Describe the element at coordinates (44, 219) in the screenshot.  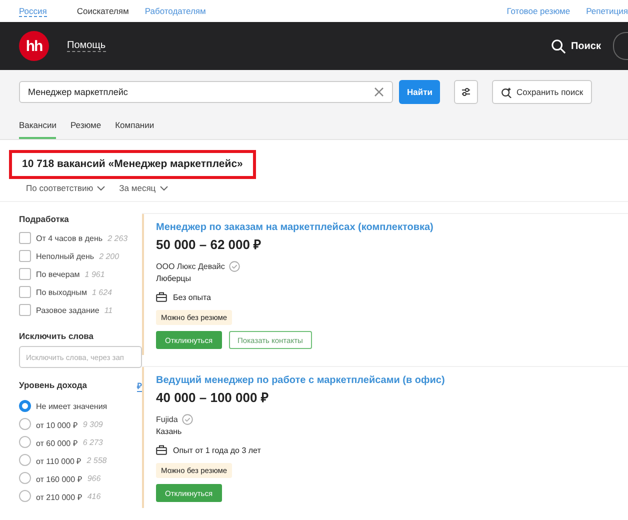
I see `filter-title: Подработка` at that location.